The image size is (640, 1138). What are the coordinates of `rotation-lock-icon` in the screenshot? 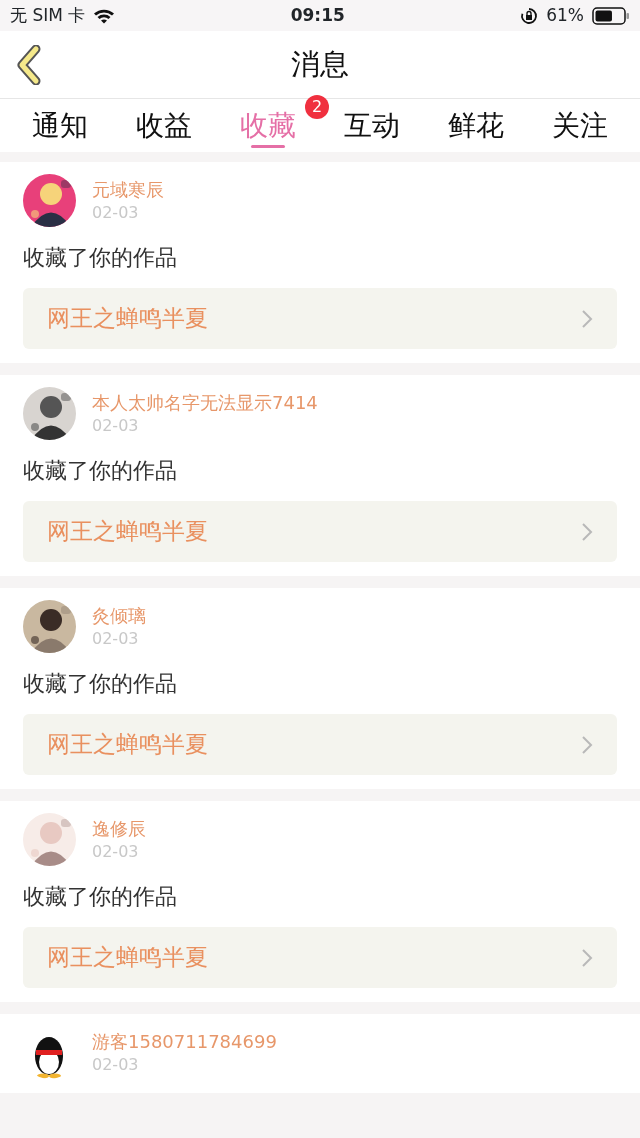 It's located at (529, 15).